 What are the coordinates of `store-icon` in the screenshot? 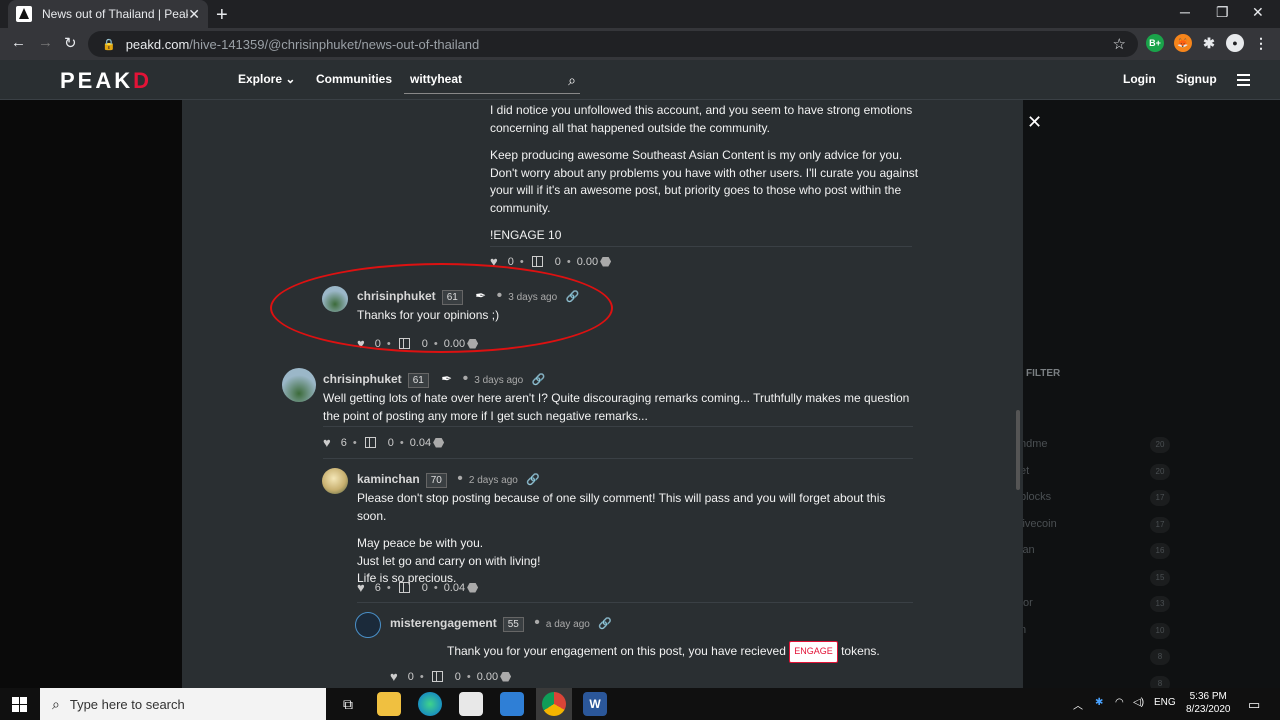 It's located at (471, 704).